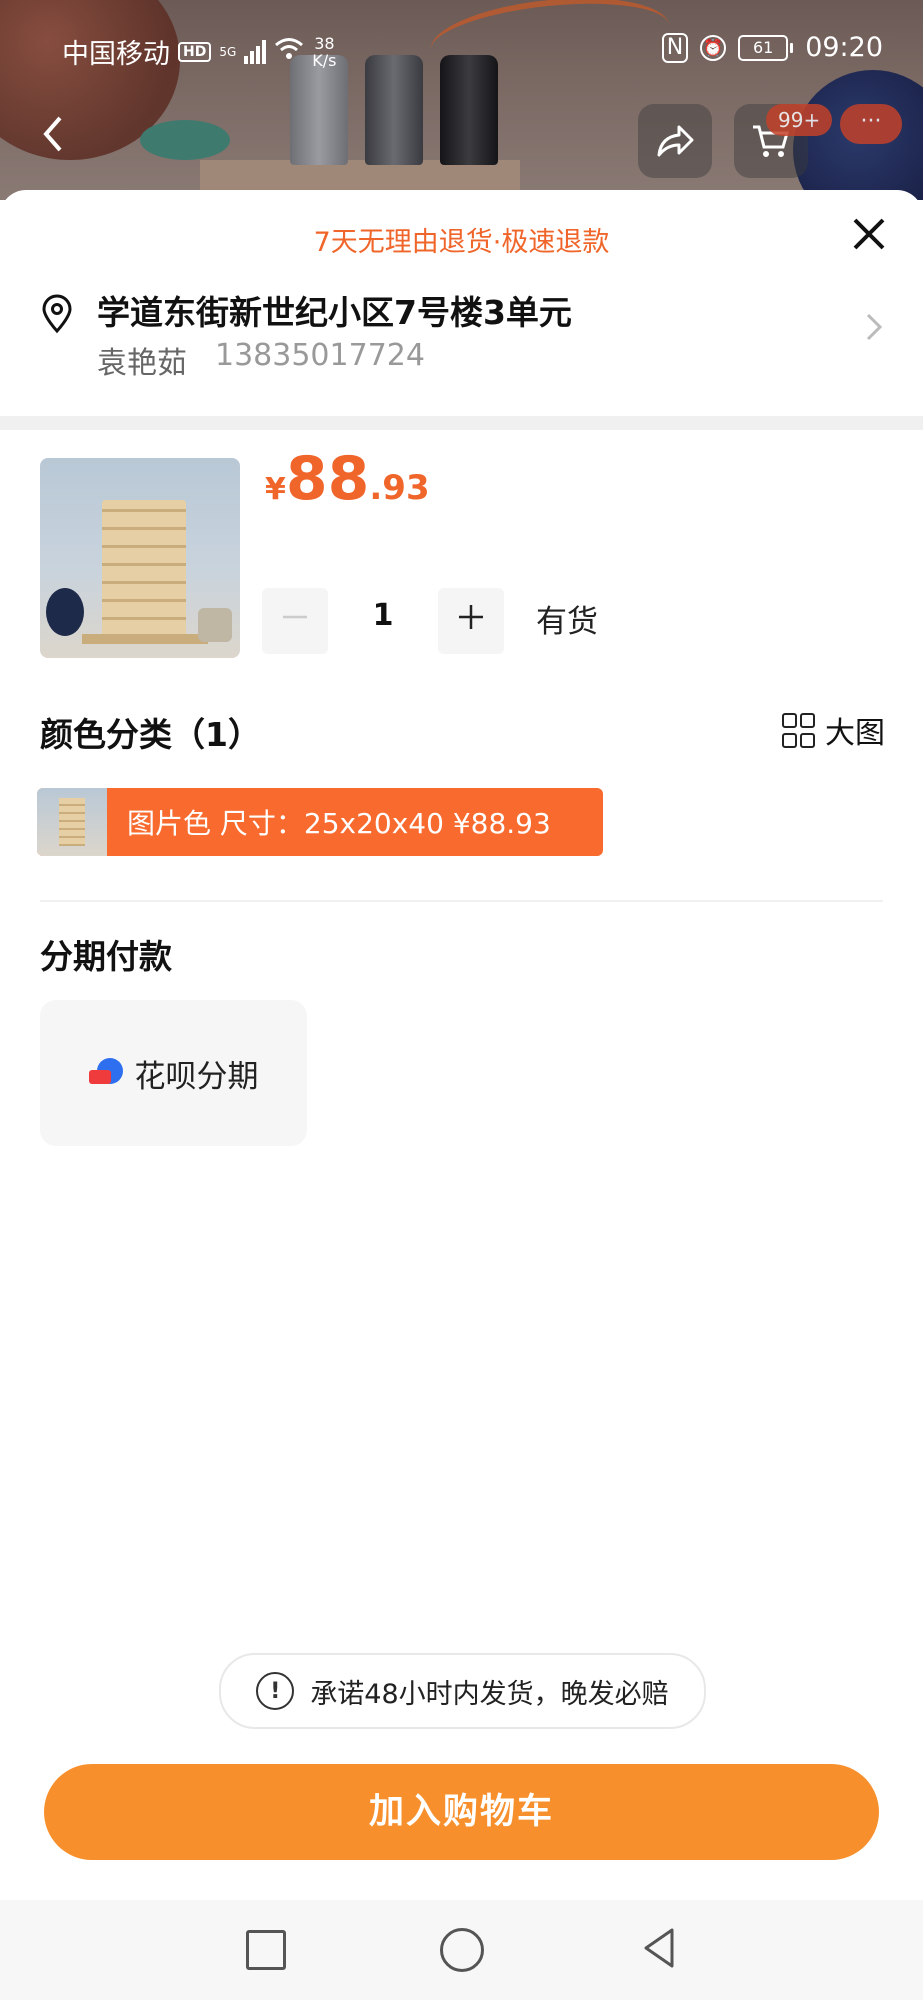  I want to click on back-button, so click(58, 140).